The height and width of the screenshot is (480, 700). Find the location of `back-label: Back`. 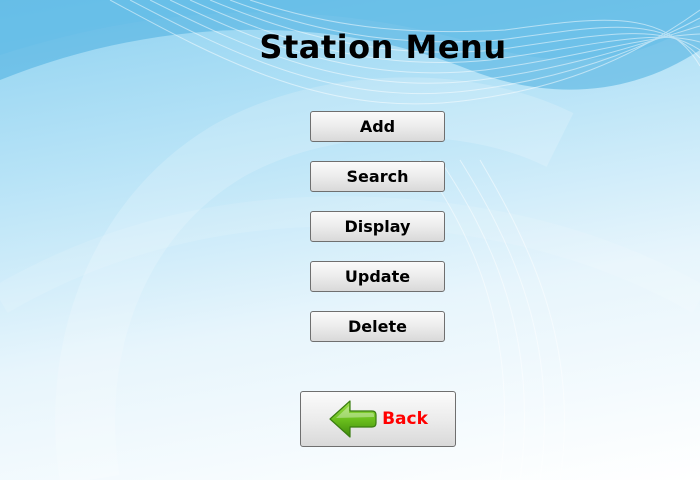

back-label: Back is located at coordinates (405, 419).